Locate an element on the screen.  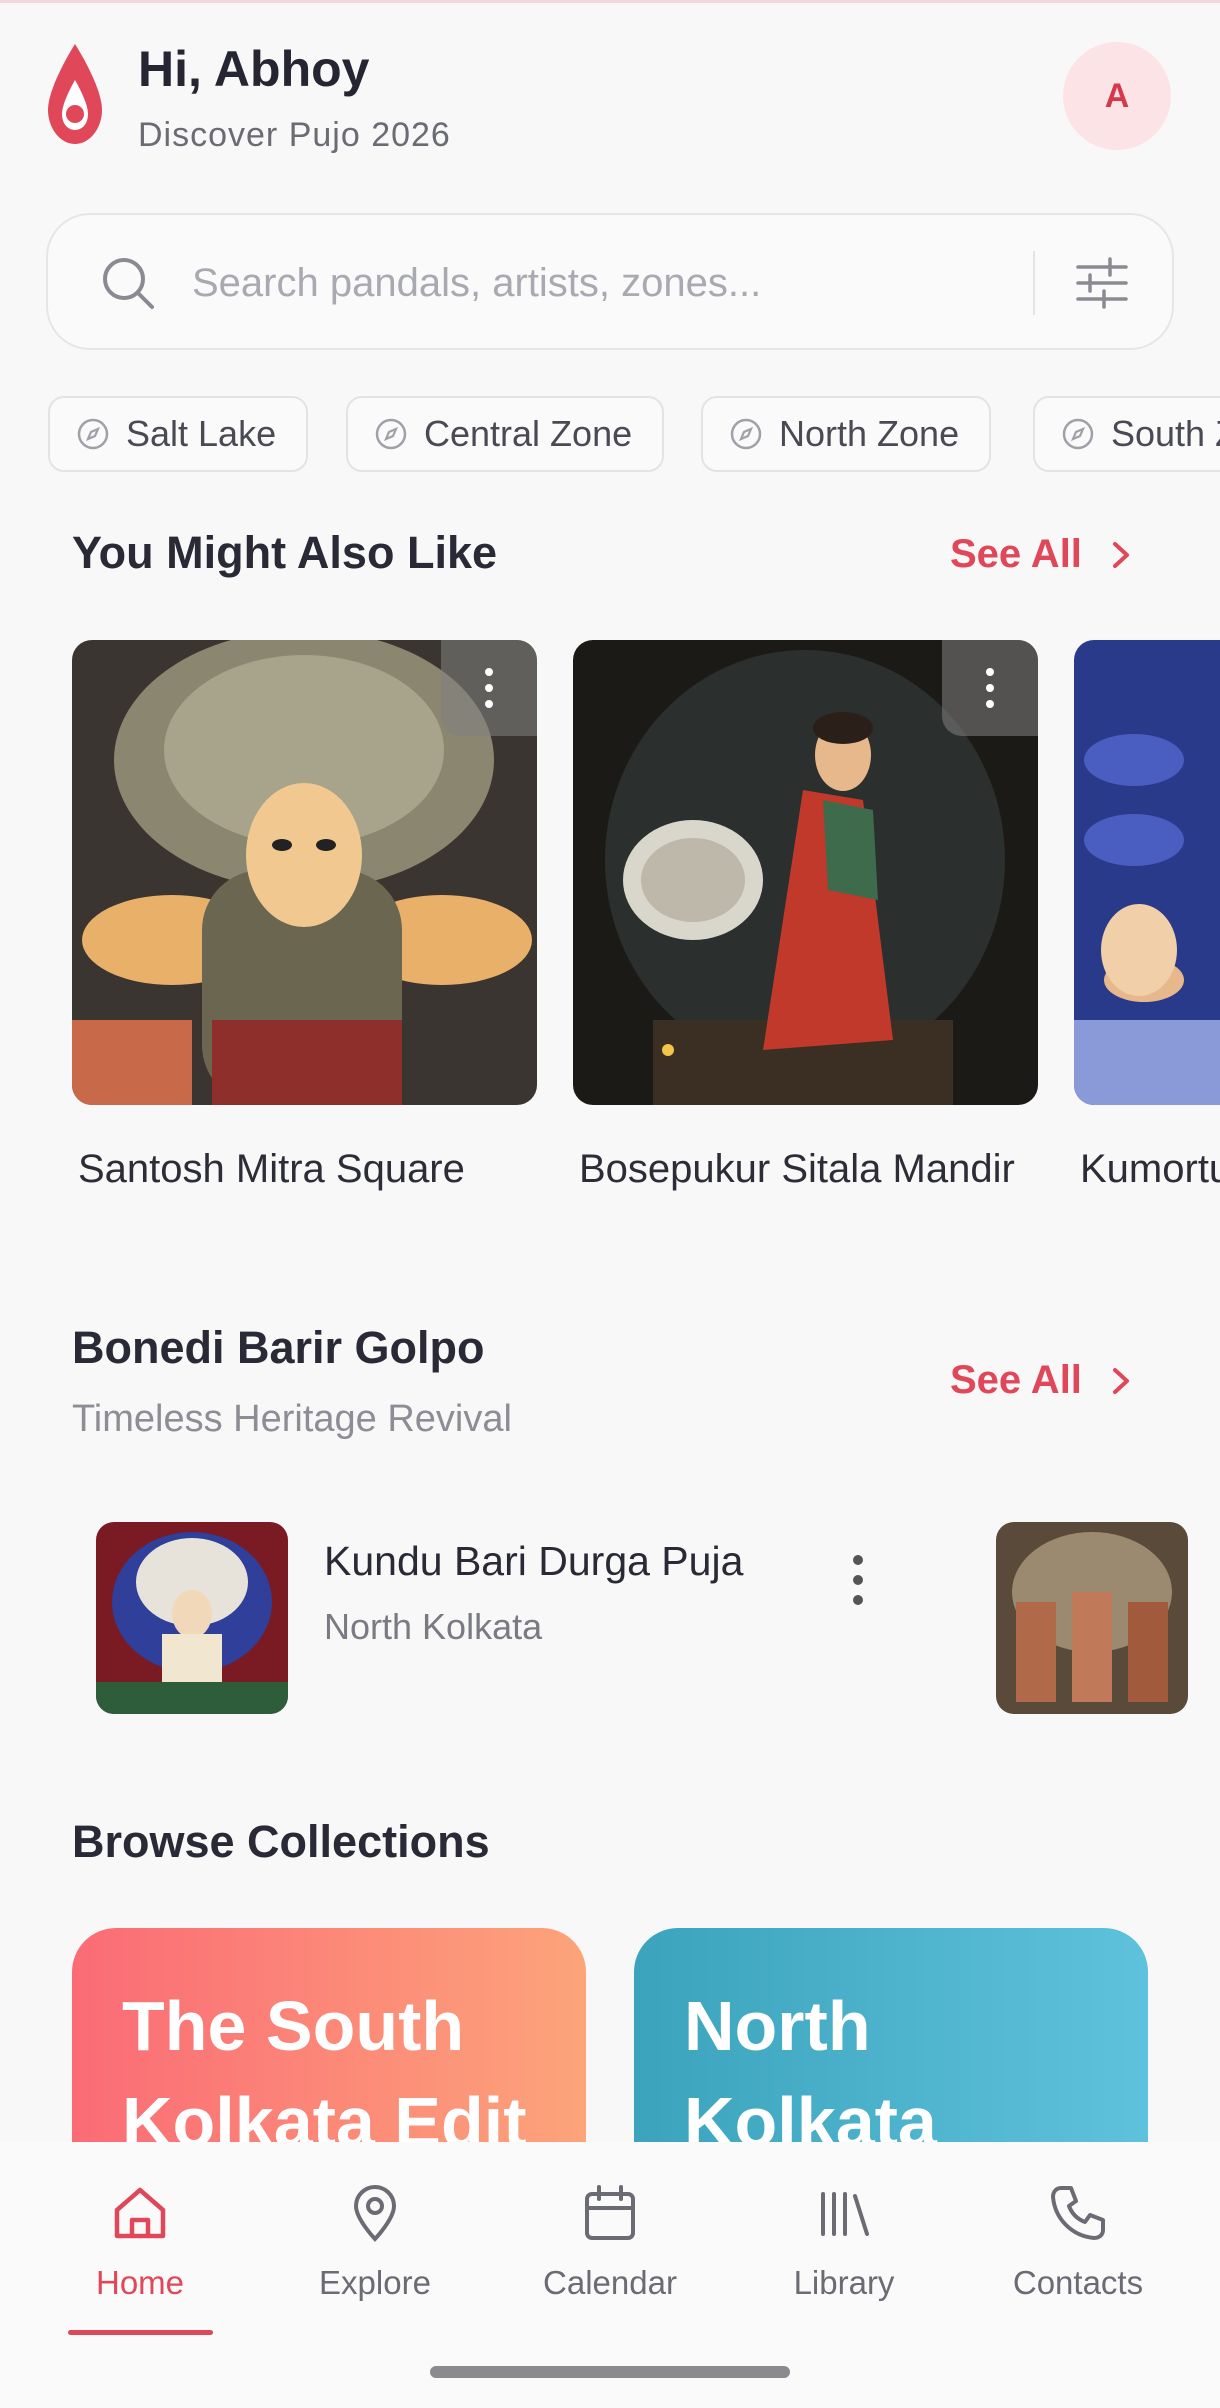
bonedi-item-title: Kundu Bari Durga Puja is located at coordinates (534, 1561).